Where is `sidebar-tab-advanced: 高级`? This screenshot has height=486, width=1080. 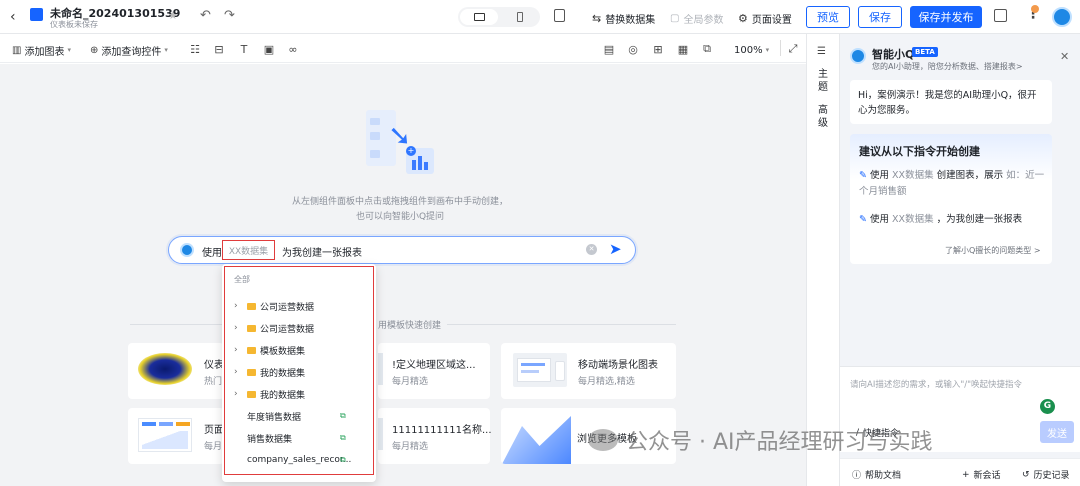
sidebar-tab-advanced: 高级 is located at coordinates (823, 117).